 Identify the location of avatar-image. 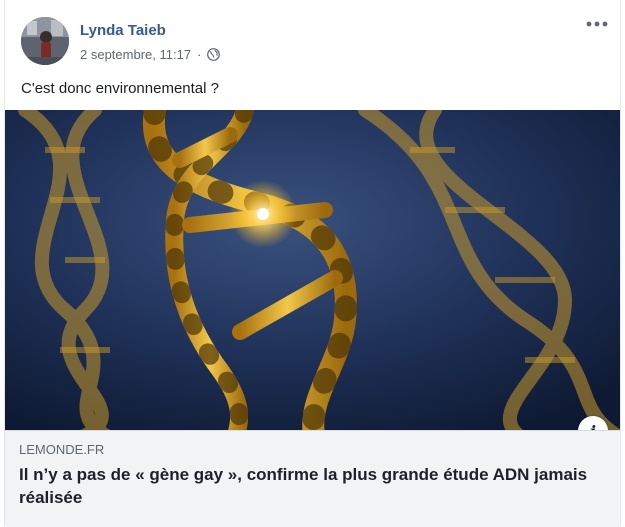
(45, 41).